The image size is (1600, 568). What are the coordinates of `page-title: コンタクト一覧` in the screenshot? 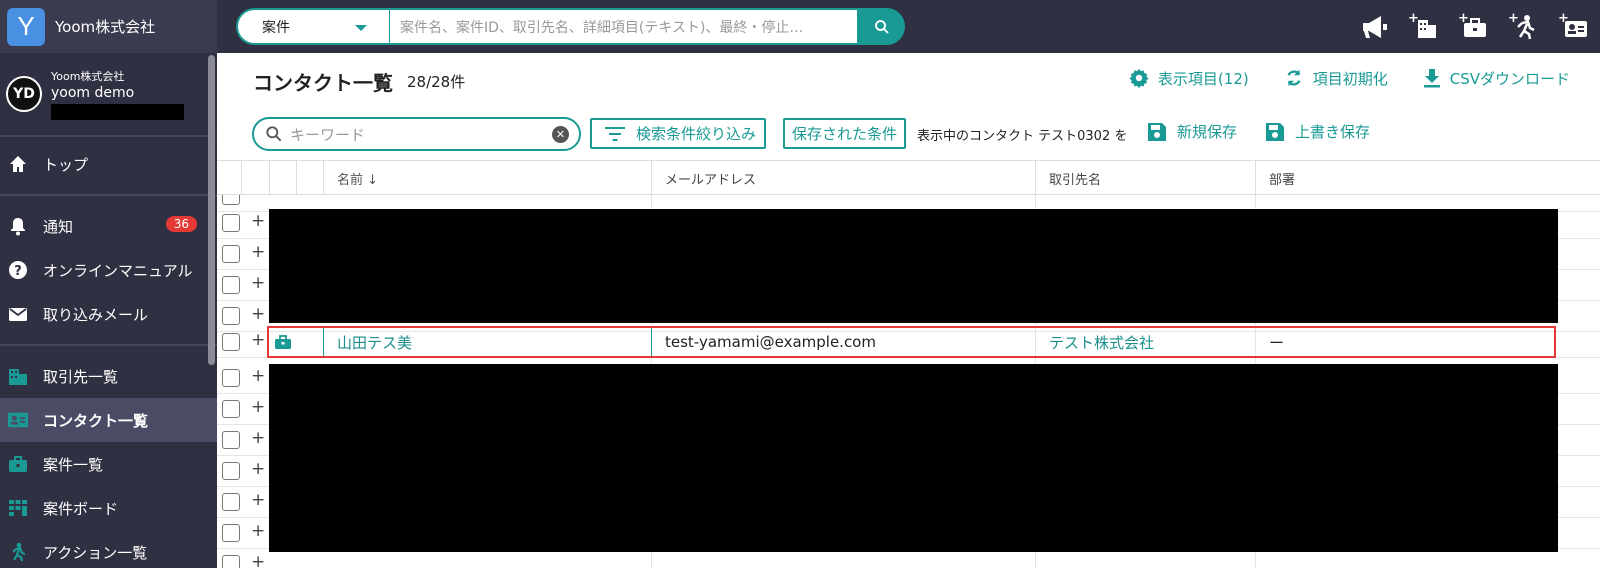 It's located at (323, 83).